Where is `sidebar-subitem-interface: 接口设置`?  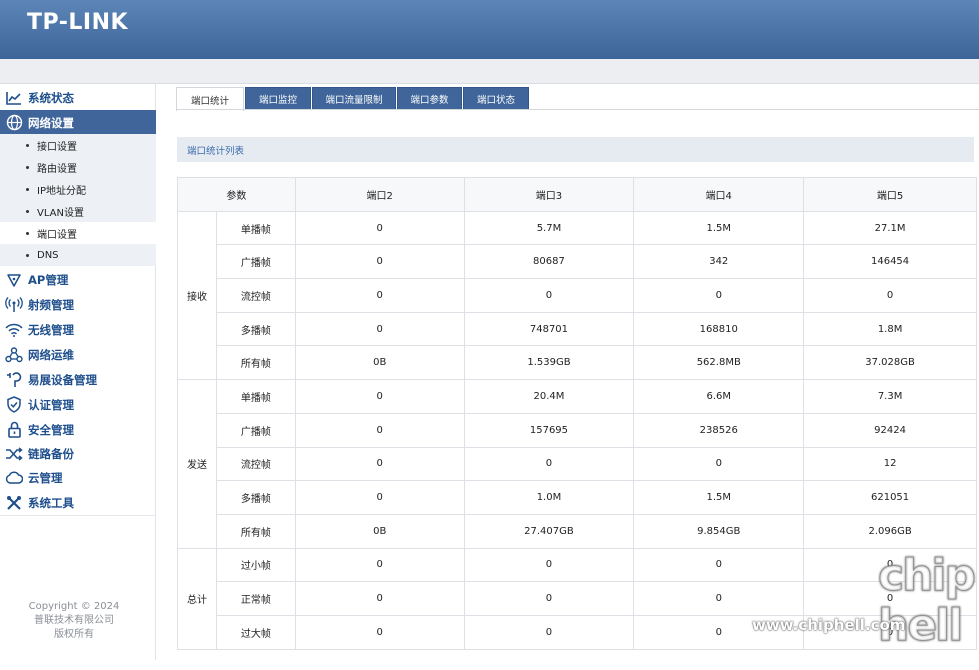
sidebar-subitem-interface: 接口设置 is located at coordinates (78, 145).